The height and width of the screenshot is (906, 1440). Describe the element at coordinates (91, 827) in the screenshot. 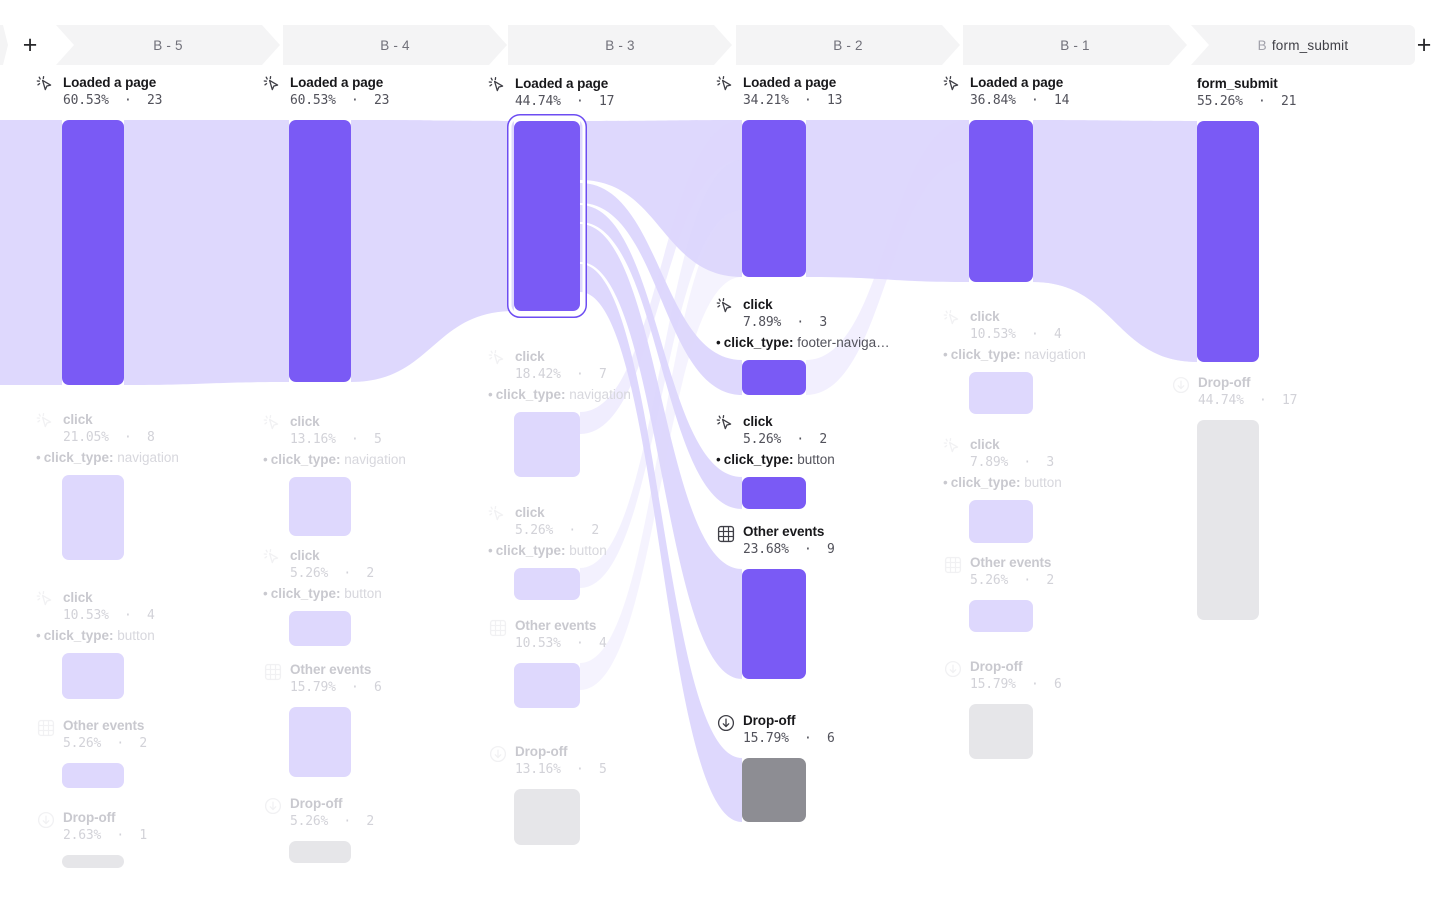

I see `sankey-node-label: Drop-off 2.63% · 1` at that location.